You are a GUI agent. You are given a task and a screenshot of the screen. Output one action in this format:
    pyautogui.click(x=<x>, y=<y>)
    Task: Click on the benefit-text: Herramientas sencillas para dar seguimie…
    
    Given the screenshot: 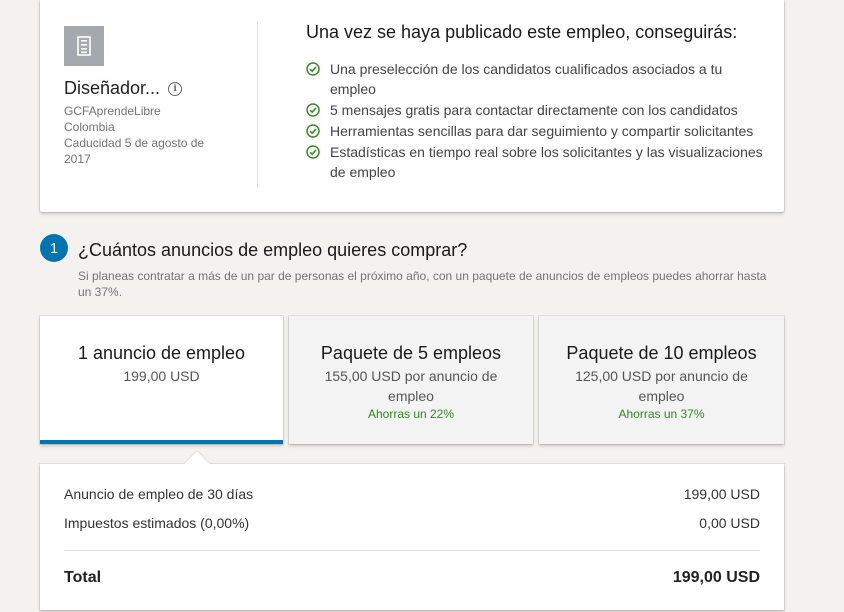 What is the action you would take?
    pyautogui.click(x=542, y=131)
    